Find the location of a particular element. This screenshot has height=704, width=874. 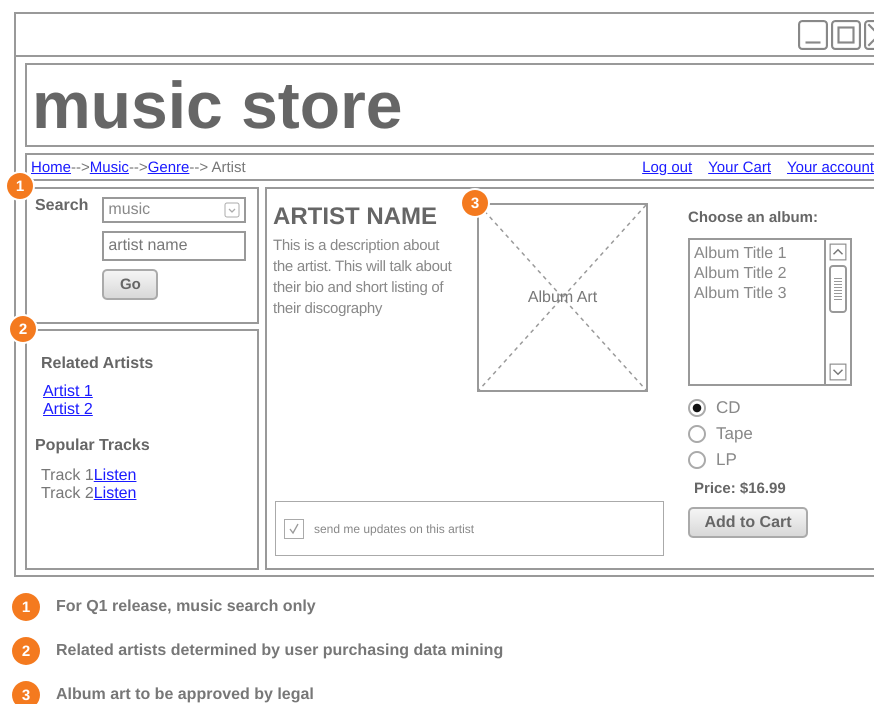

album-art-label: Album Art is located at coordinates (563, 297).